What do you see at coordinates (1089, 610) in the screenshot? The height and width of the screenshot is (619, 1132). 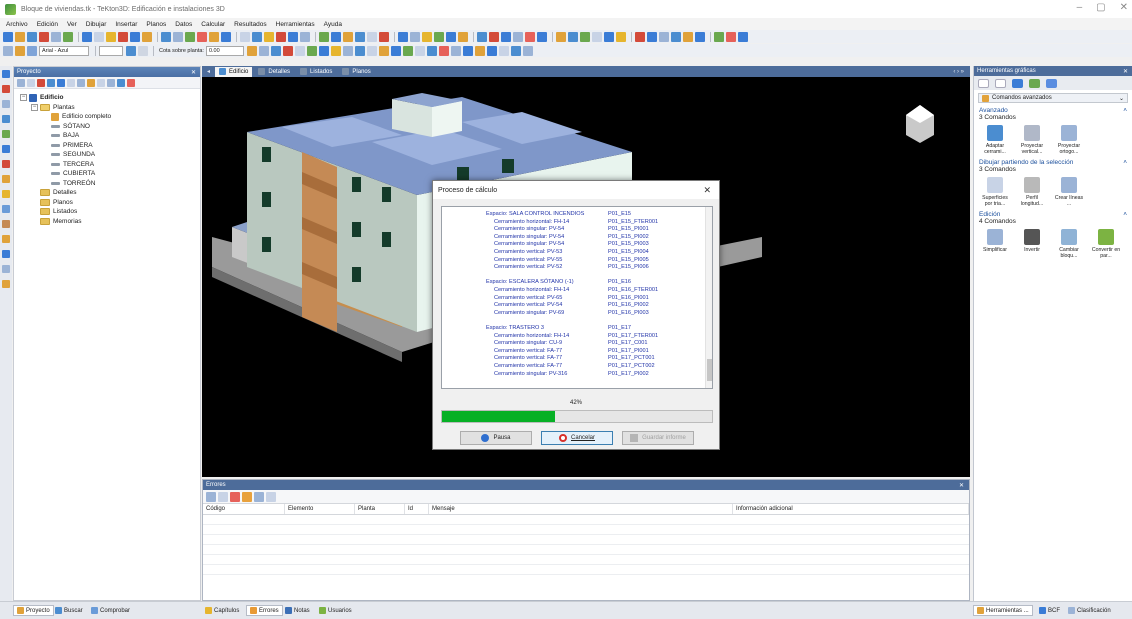 I see `tab-clasificacion: Clasificación` at bounding box center [1089, 610].